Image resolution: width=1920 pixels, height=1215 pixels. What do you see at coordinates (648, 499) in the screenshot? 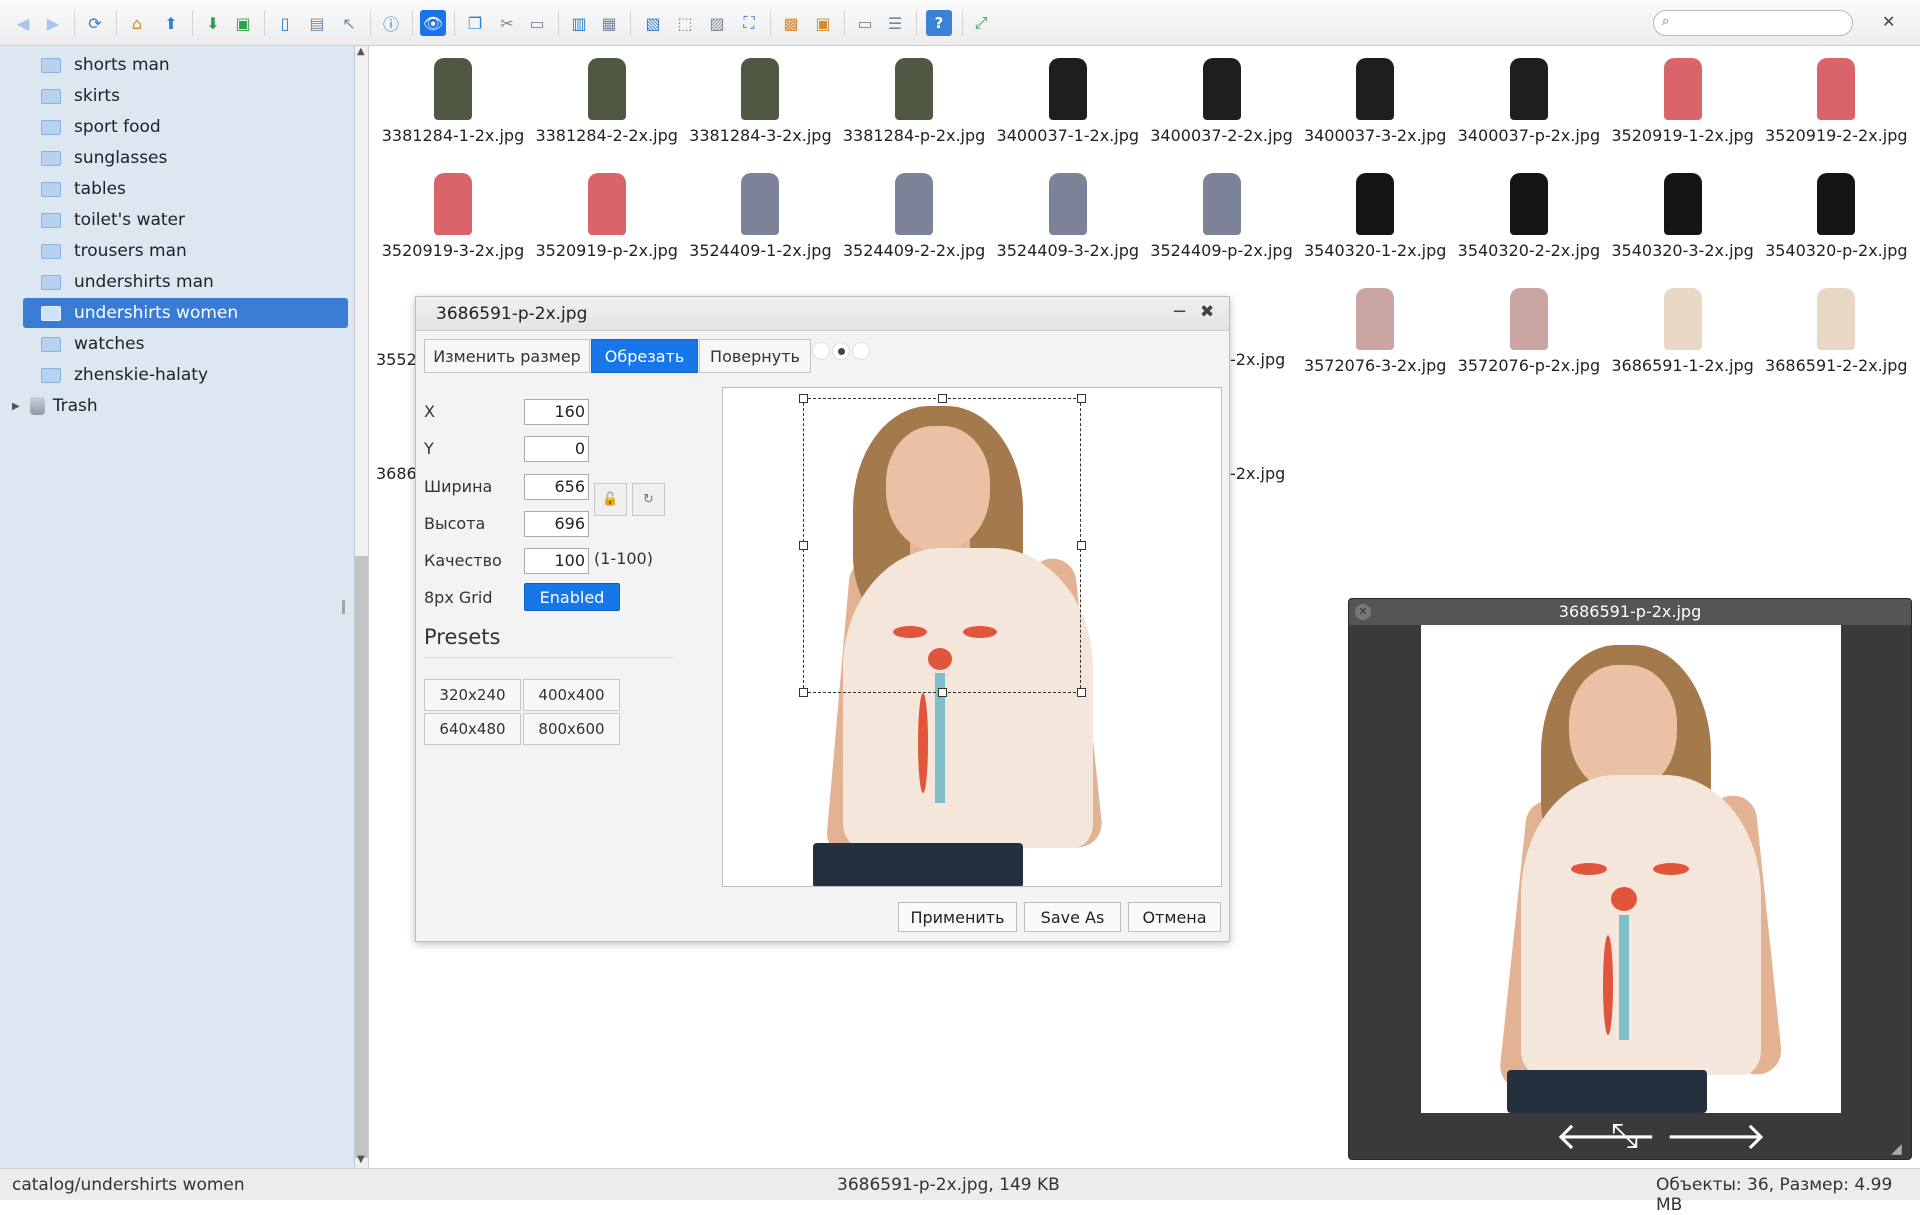
I see `reset-icon: ↻` at bounding box center [648, 499].